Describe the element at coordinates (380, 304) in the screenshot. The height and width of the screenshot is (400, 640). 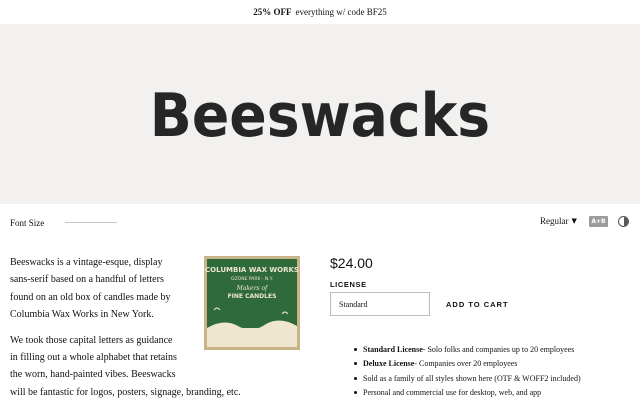
I see `license-select: Standard` at that location.